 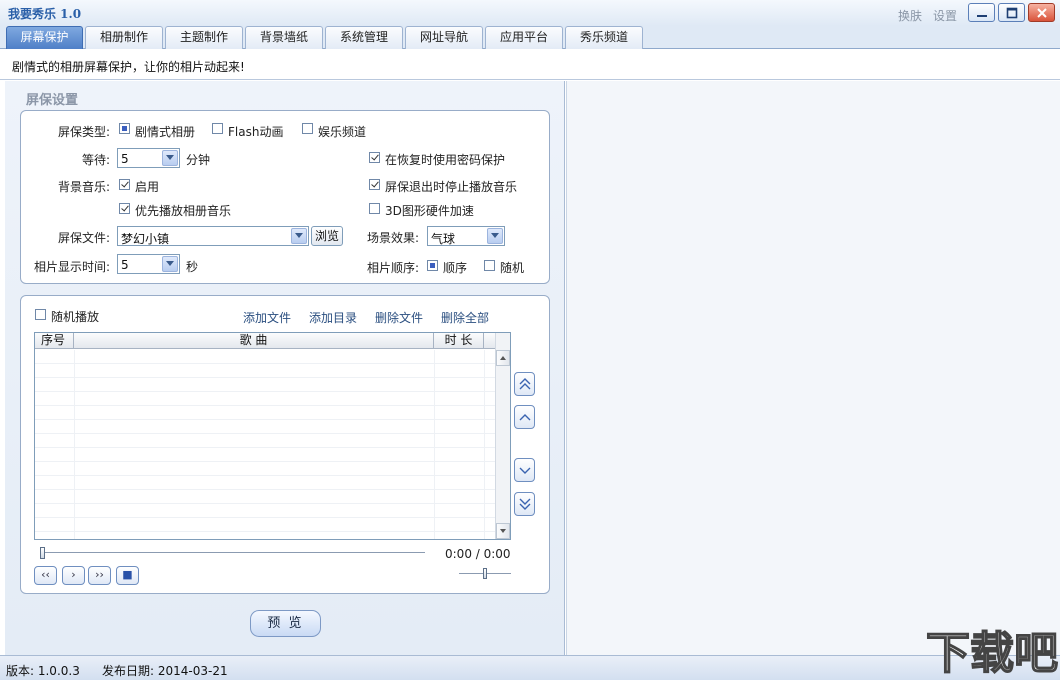 What do you see at coordinates (54, 341) in the screenshot?
I see `col-index: 序号` at bounding box center [54, 341].